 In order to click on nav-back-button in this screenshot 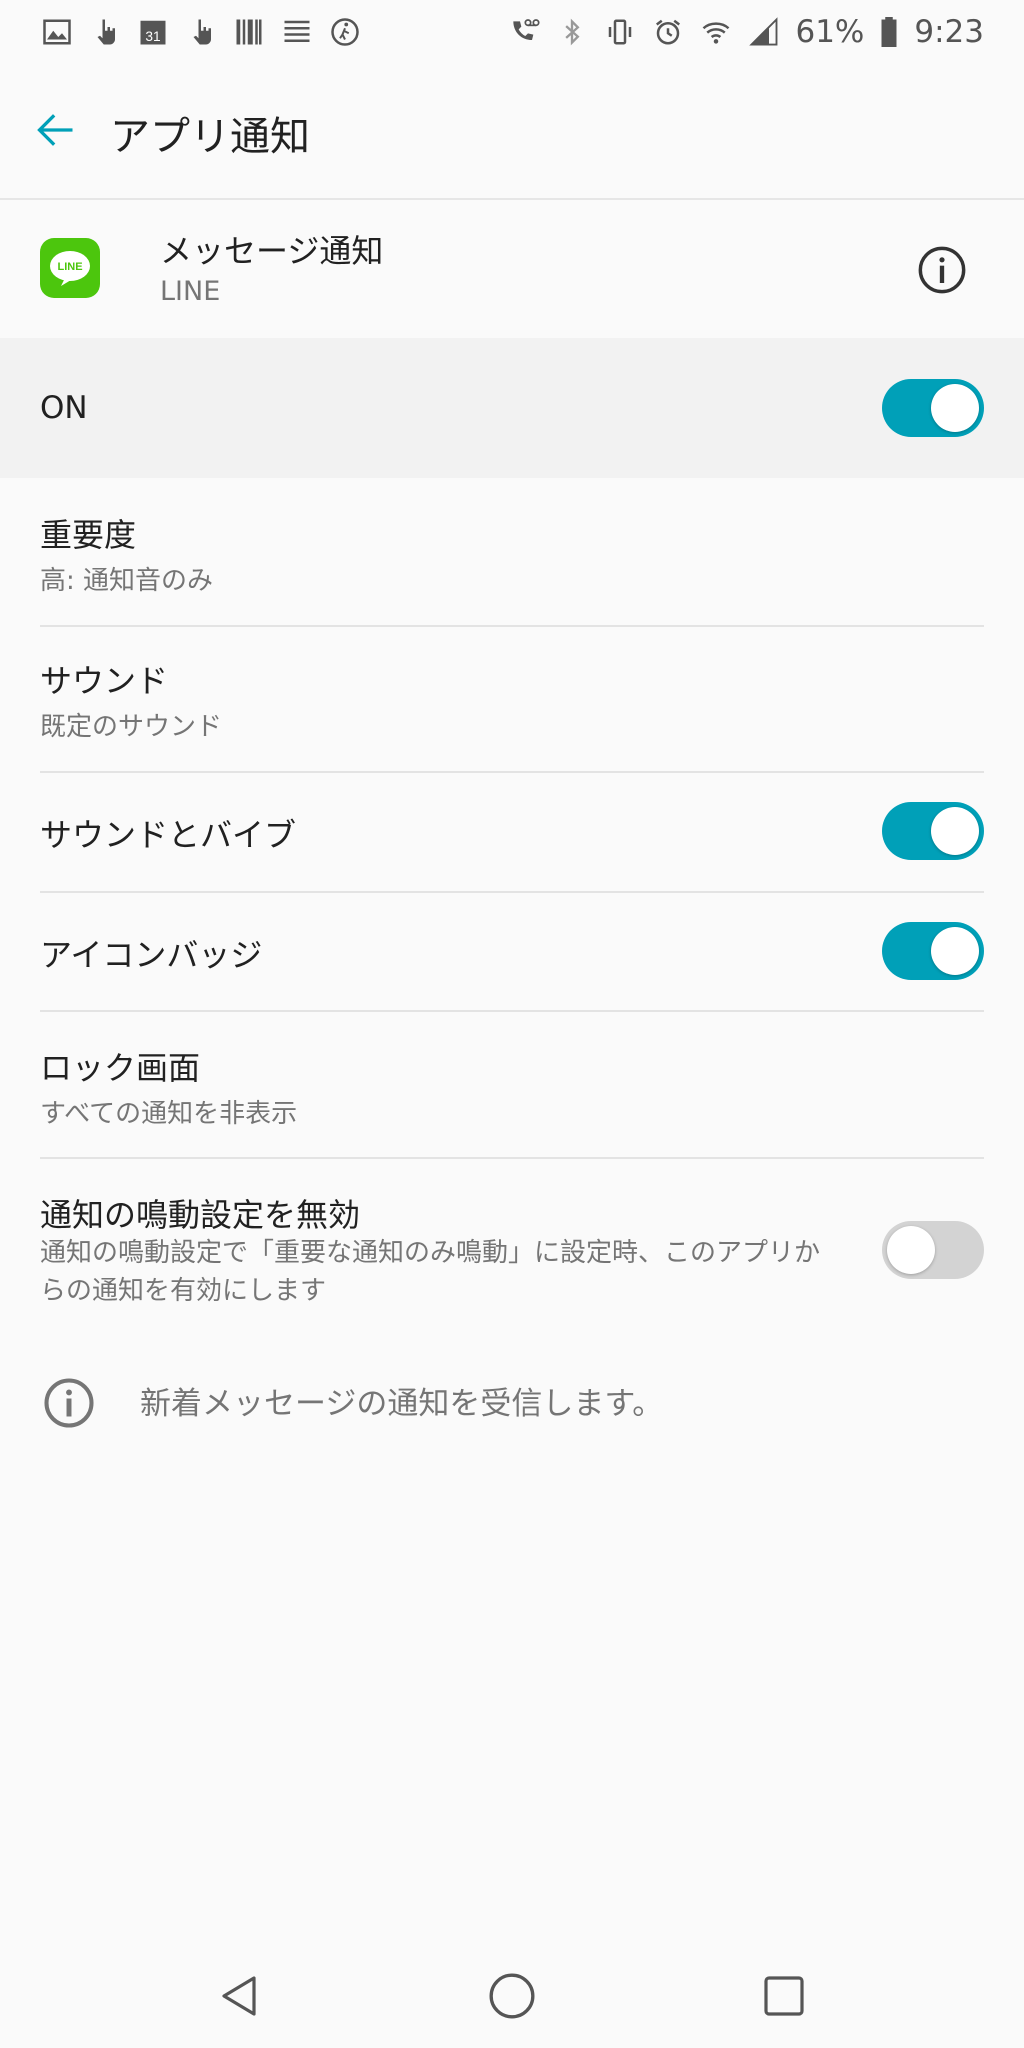, I will do `click(240, 1996)`.